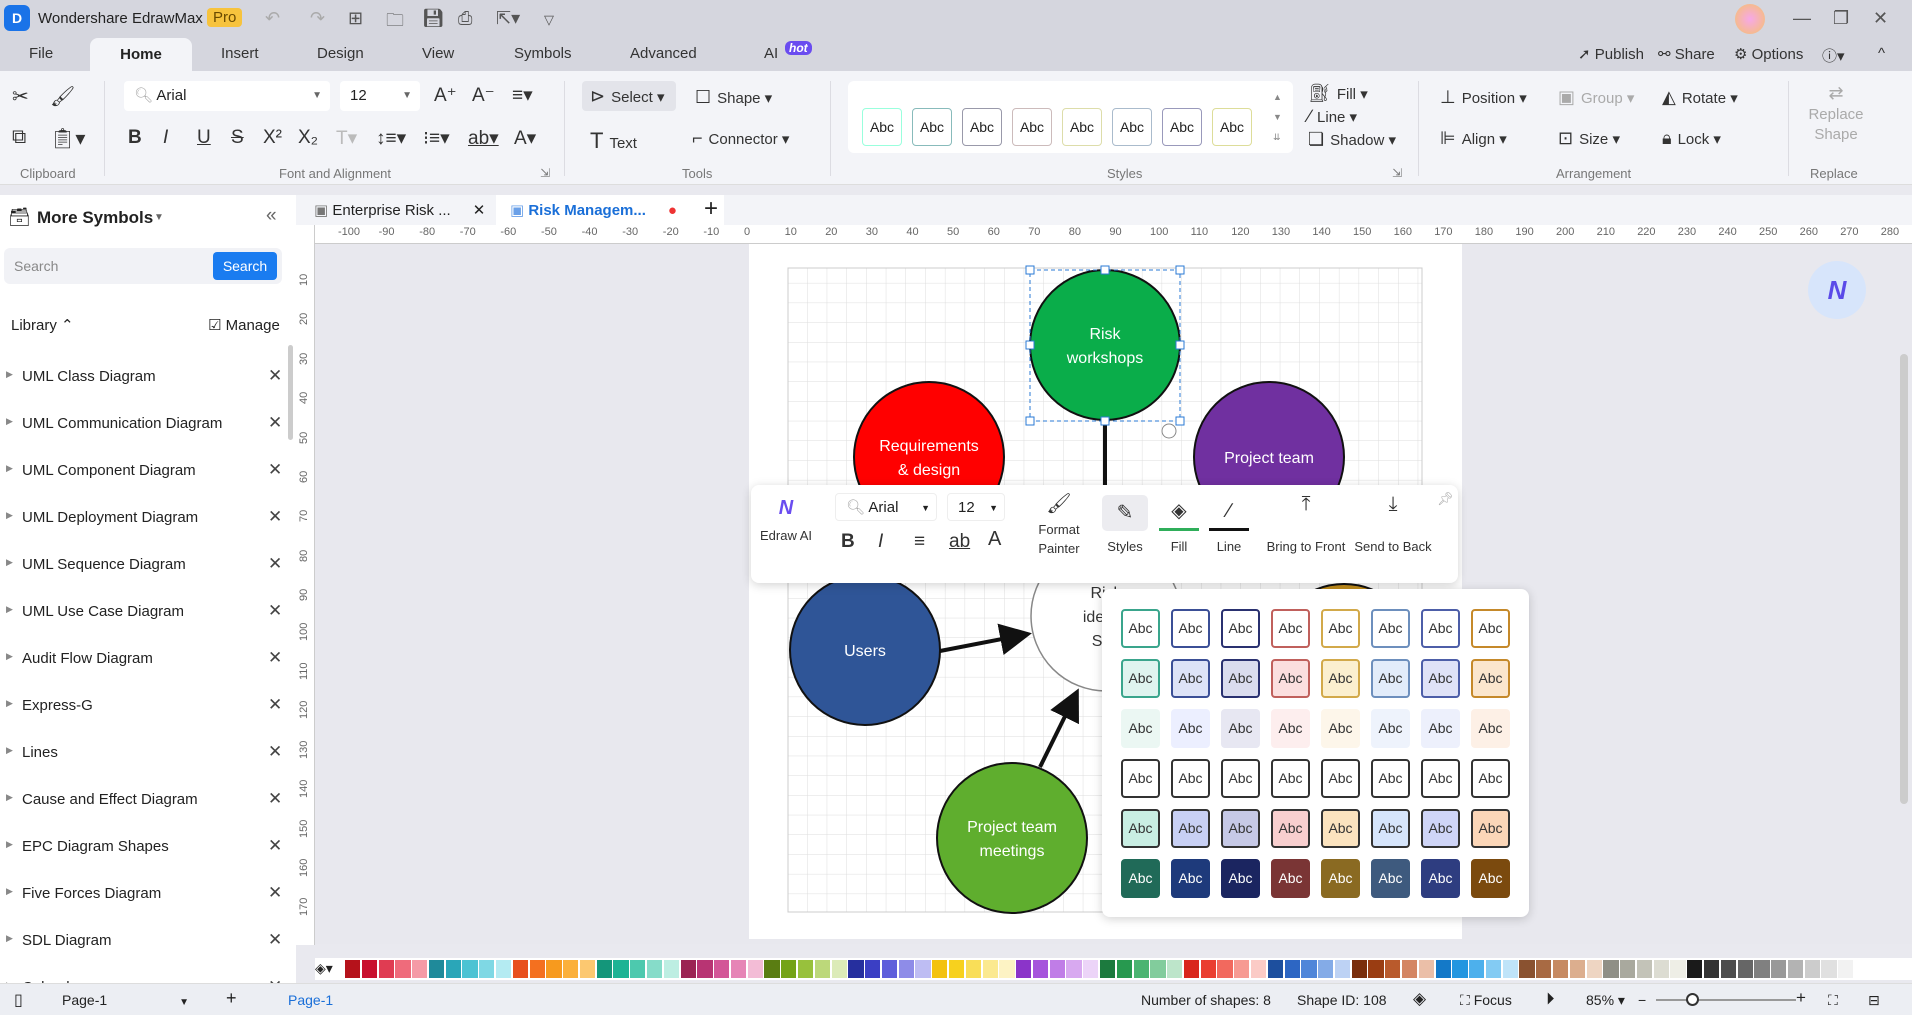 The image size is (1912, 1015). I want to click on new-icon: ⊞, so click(355, 18).